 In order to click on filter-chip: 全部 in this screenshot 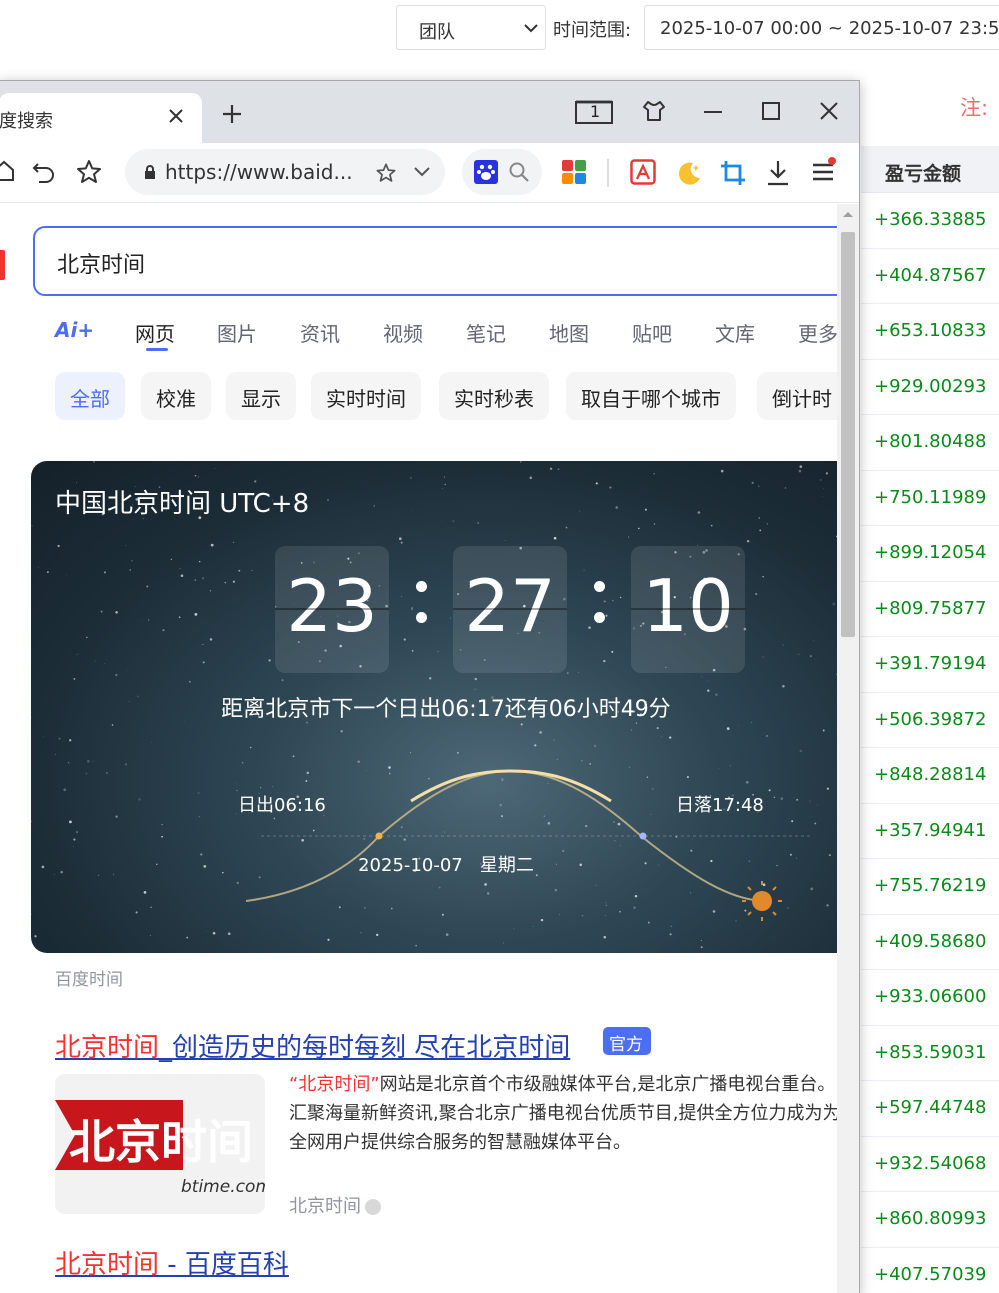, I will do `click(90, 396)`.